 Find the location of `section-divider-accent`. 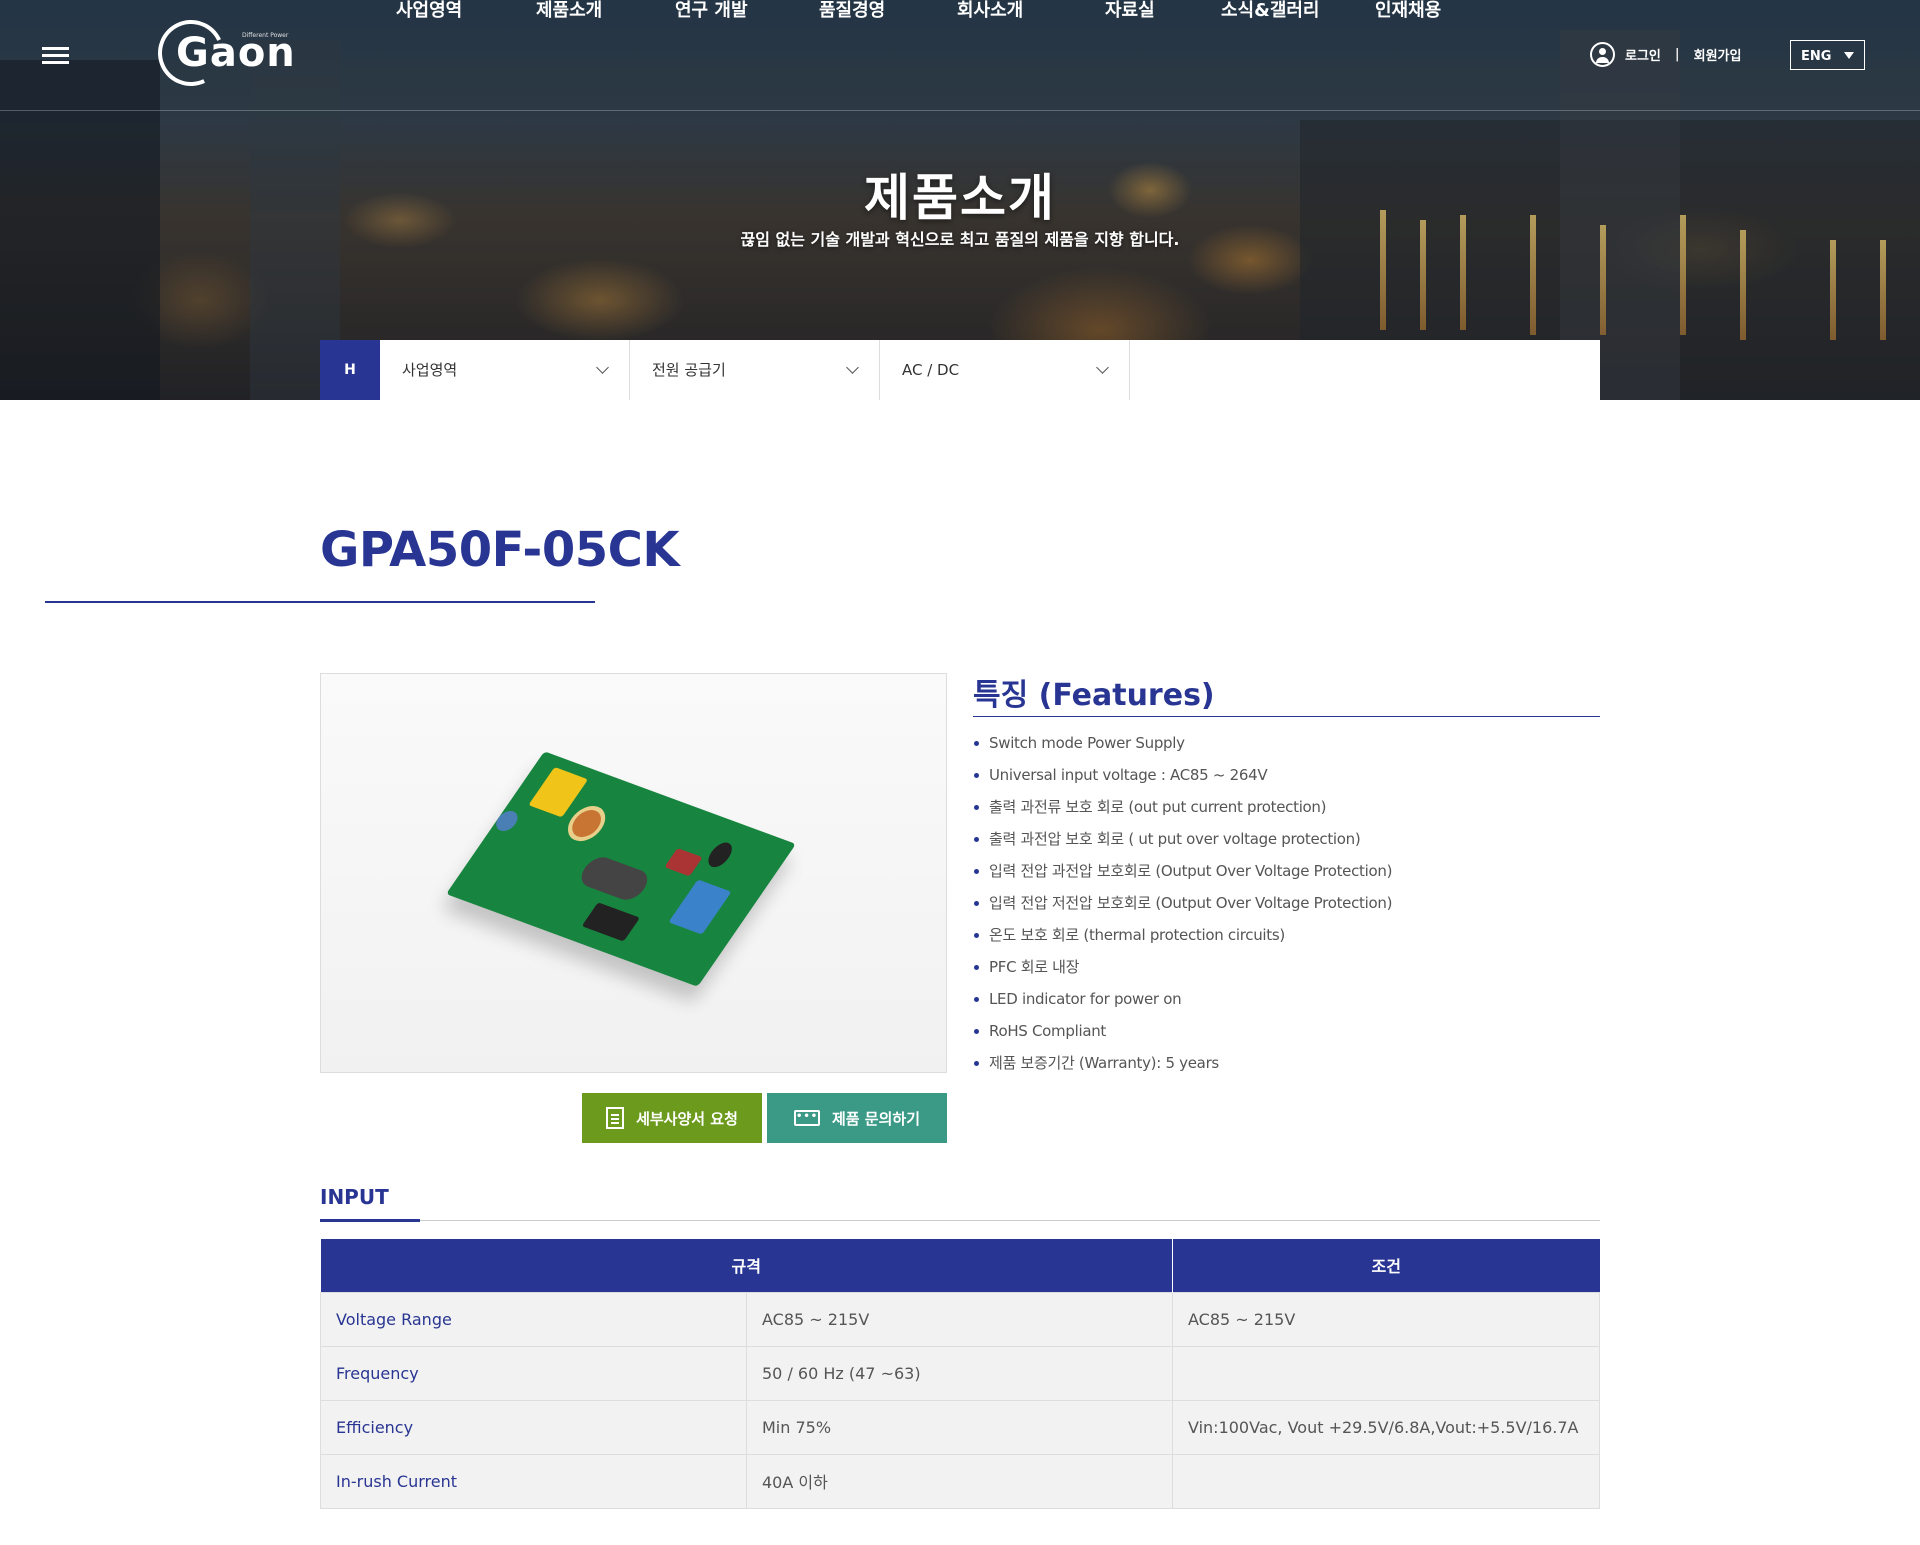

section-divider-accent is located at coordinates (370, 1220).